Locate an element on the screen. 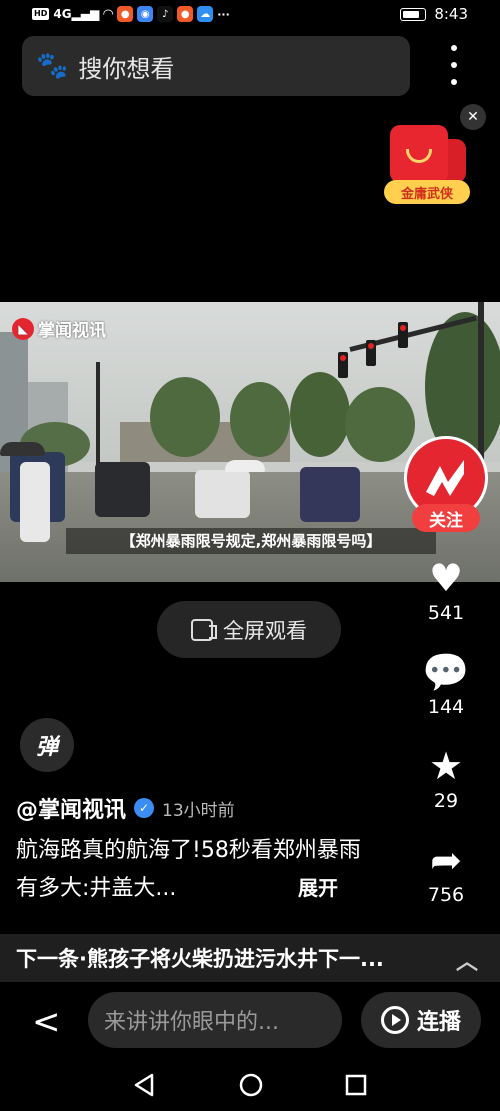 This screenshot has width=500, height=1111. share-arrow-icon: ➦ is located at coordinates (446, 860).